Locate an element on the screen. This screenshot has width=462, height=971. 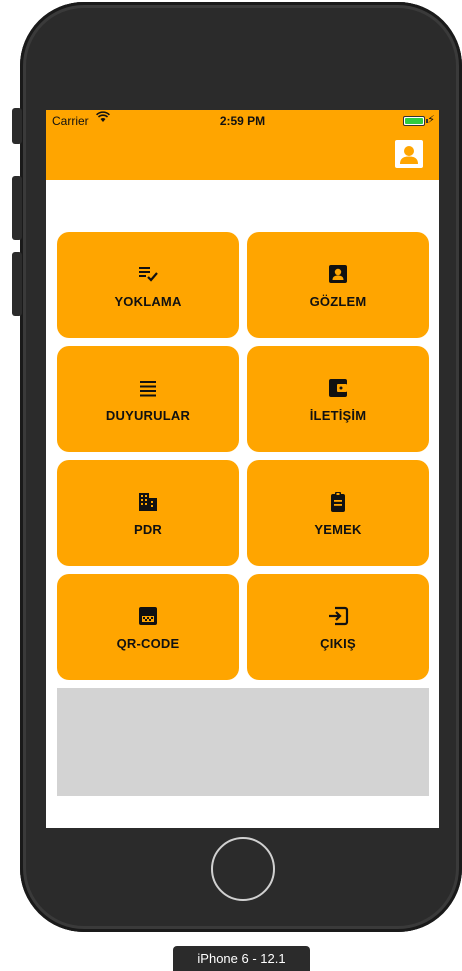
mute-switch is located at coordinates (17, 126).